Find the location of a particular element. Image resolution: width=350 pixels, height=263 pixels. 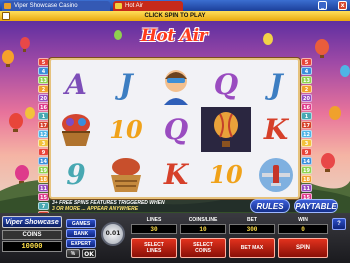

reel-symbol: A is located at coordinates (76, 84).